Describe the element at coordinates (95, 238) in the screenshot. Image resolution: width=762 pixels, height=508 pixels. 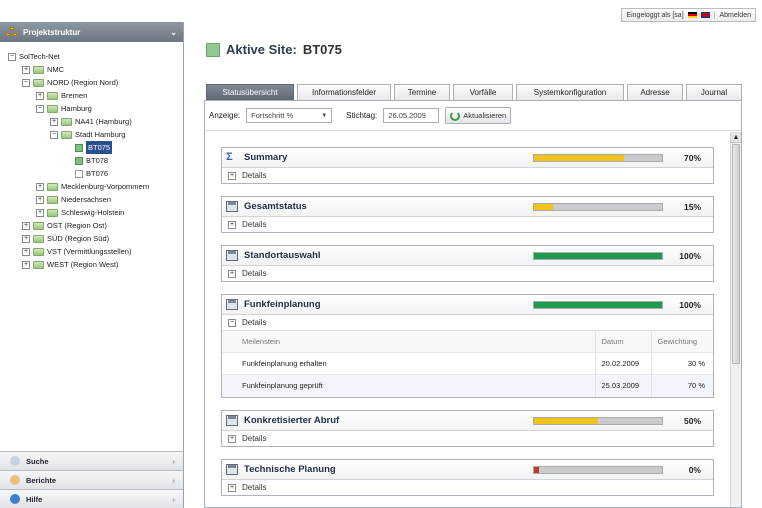
I see `tree-node: + SÜD (Region Süd)` at that location.